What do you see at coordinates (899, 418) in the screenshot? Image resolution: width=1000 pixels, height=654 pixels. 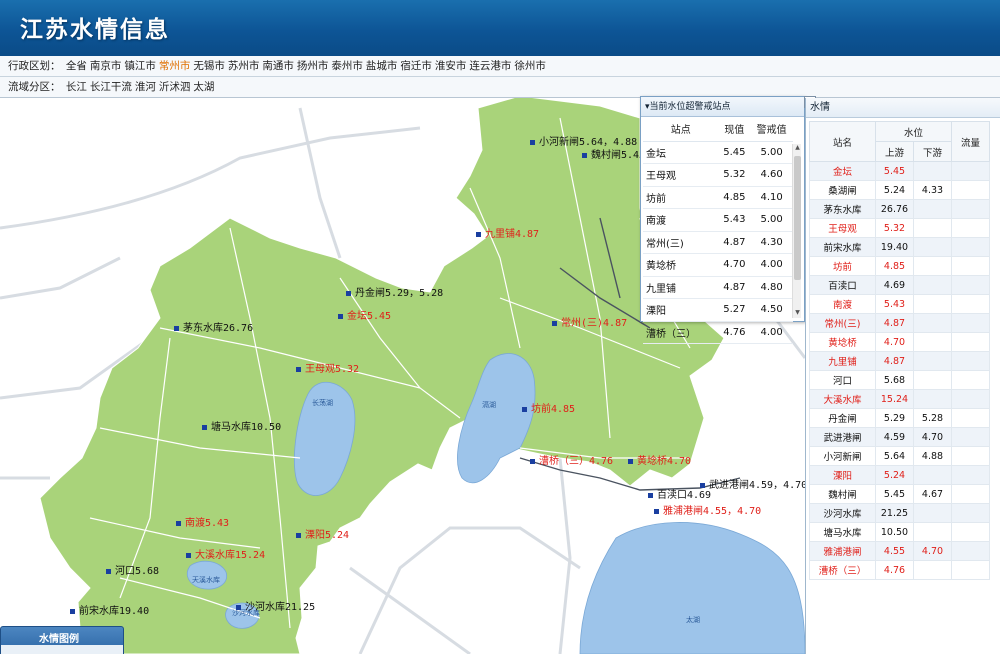 I see `water-row: 丹金闸 5.29 5.28` at bounding box center [899, 418].